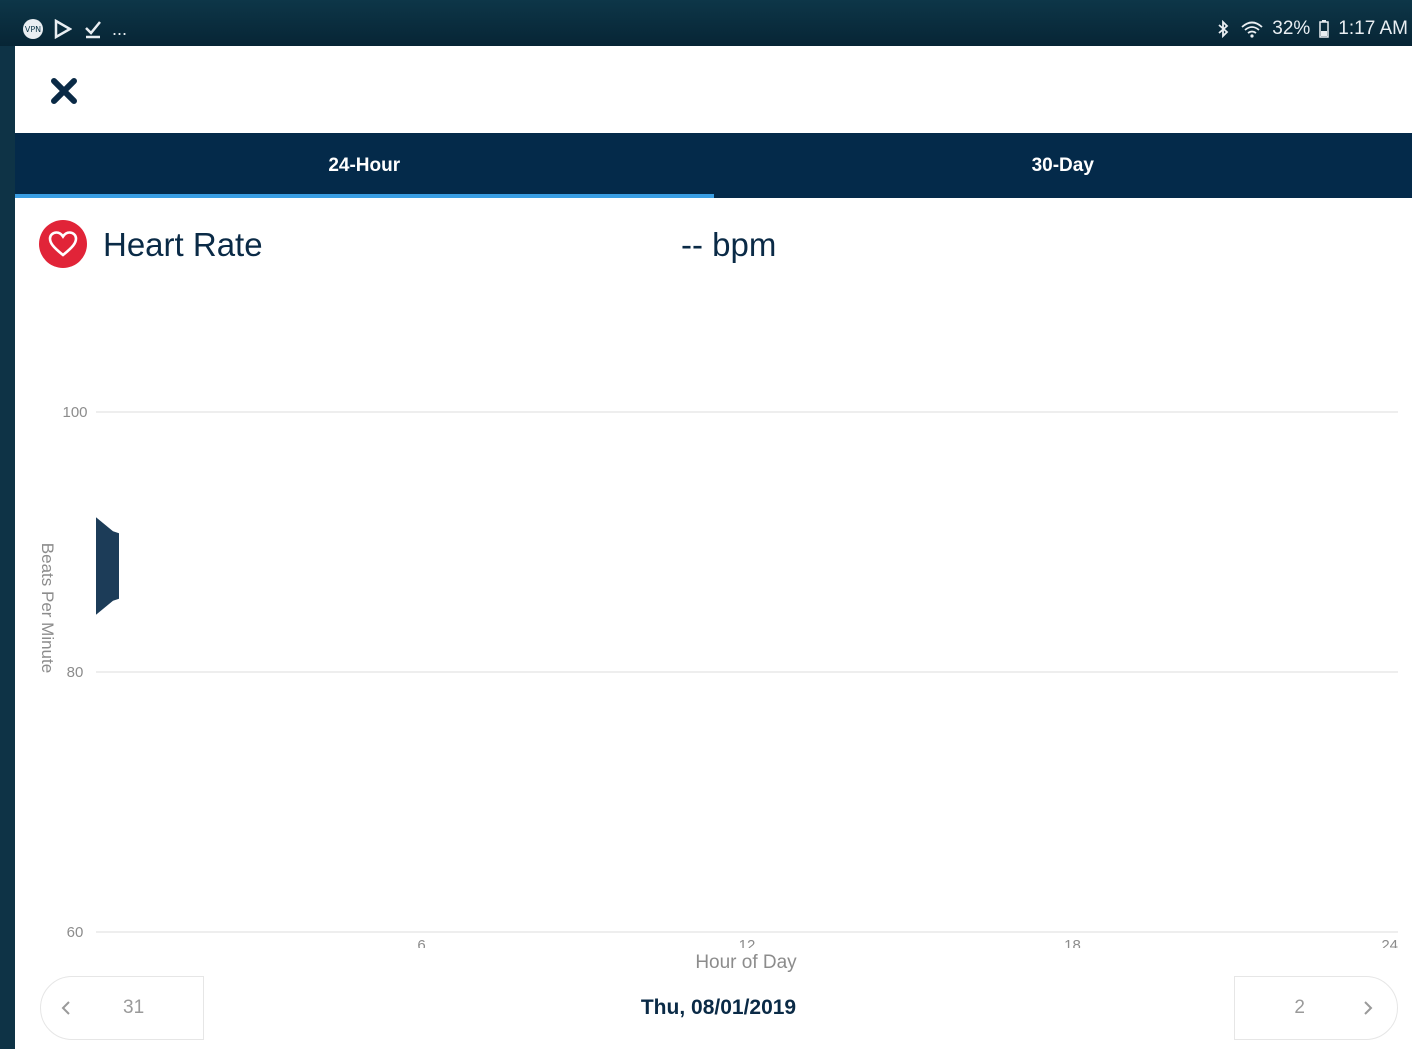 This screenshot has width=1412, height=1049. Describe the element at coordinates (1252, 29) in the screenshot. I see `wifi-icon` at that location.